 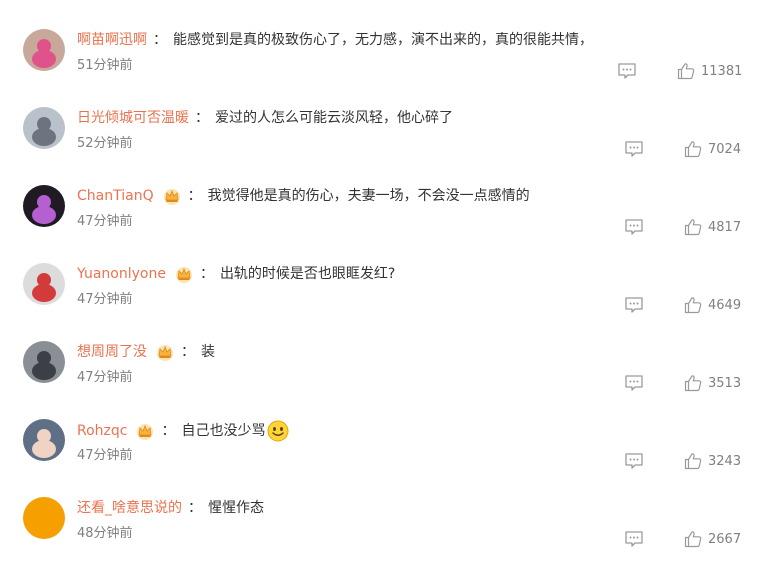 I want to click on comment-line: Rohzqc ： 自己也没少骂, so click(x=183, y=431).